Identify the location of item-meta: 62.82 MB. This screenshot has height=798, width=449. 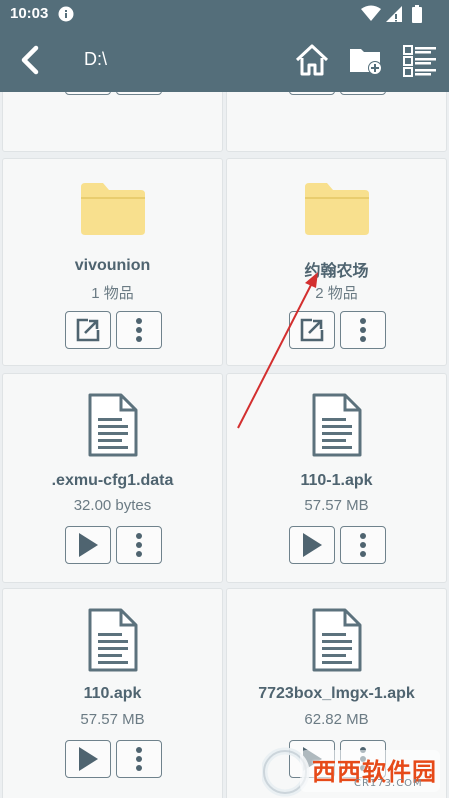
(336, 719).